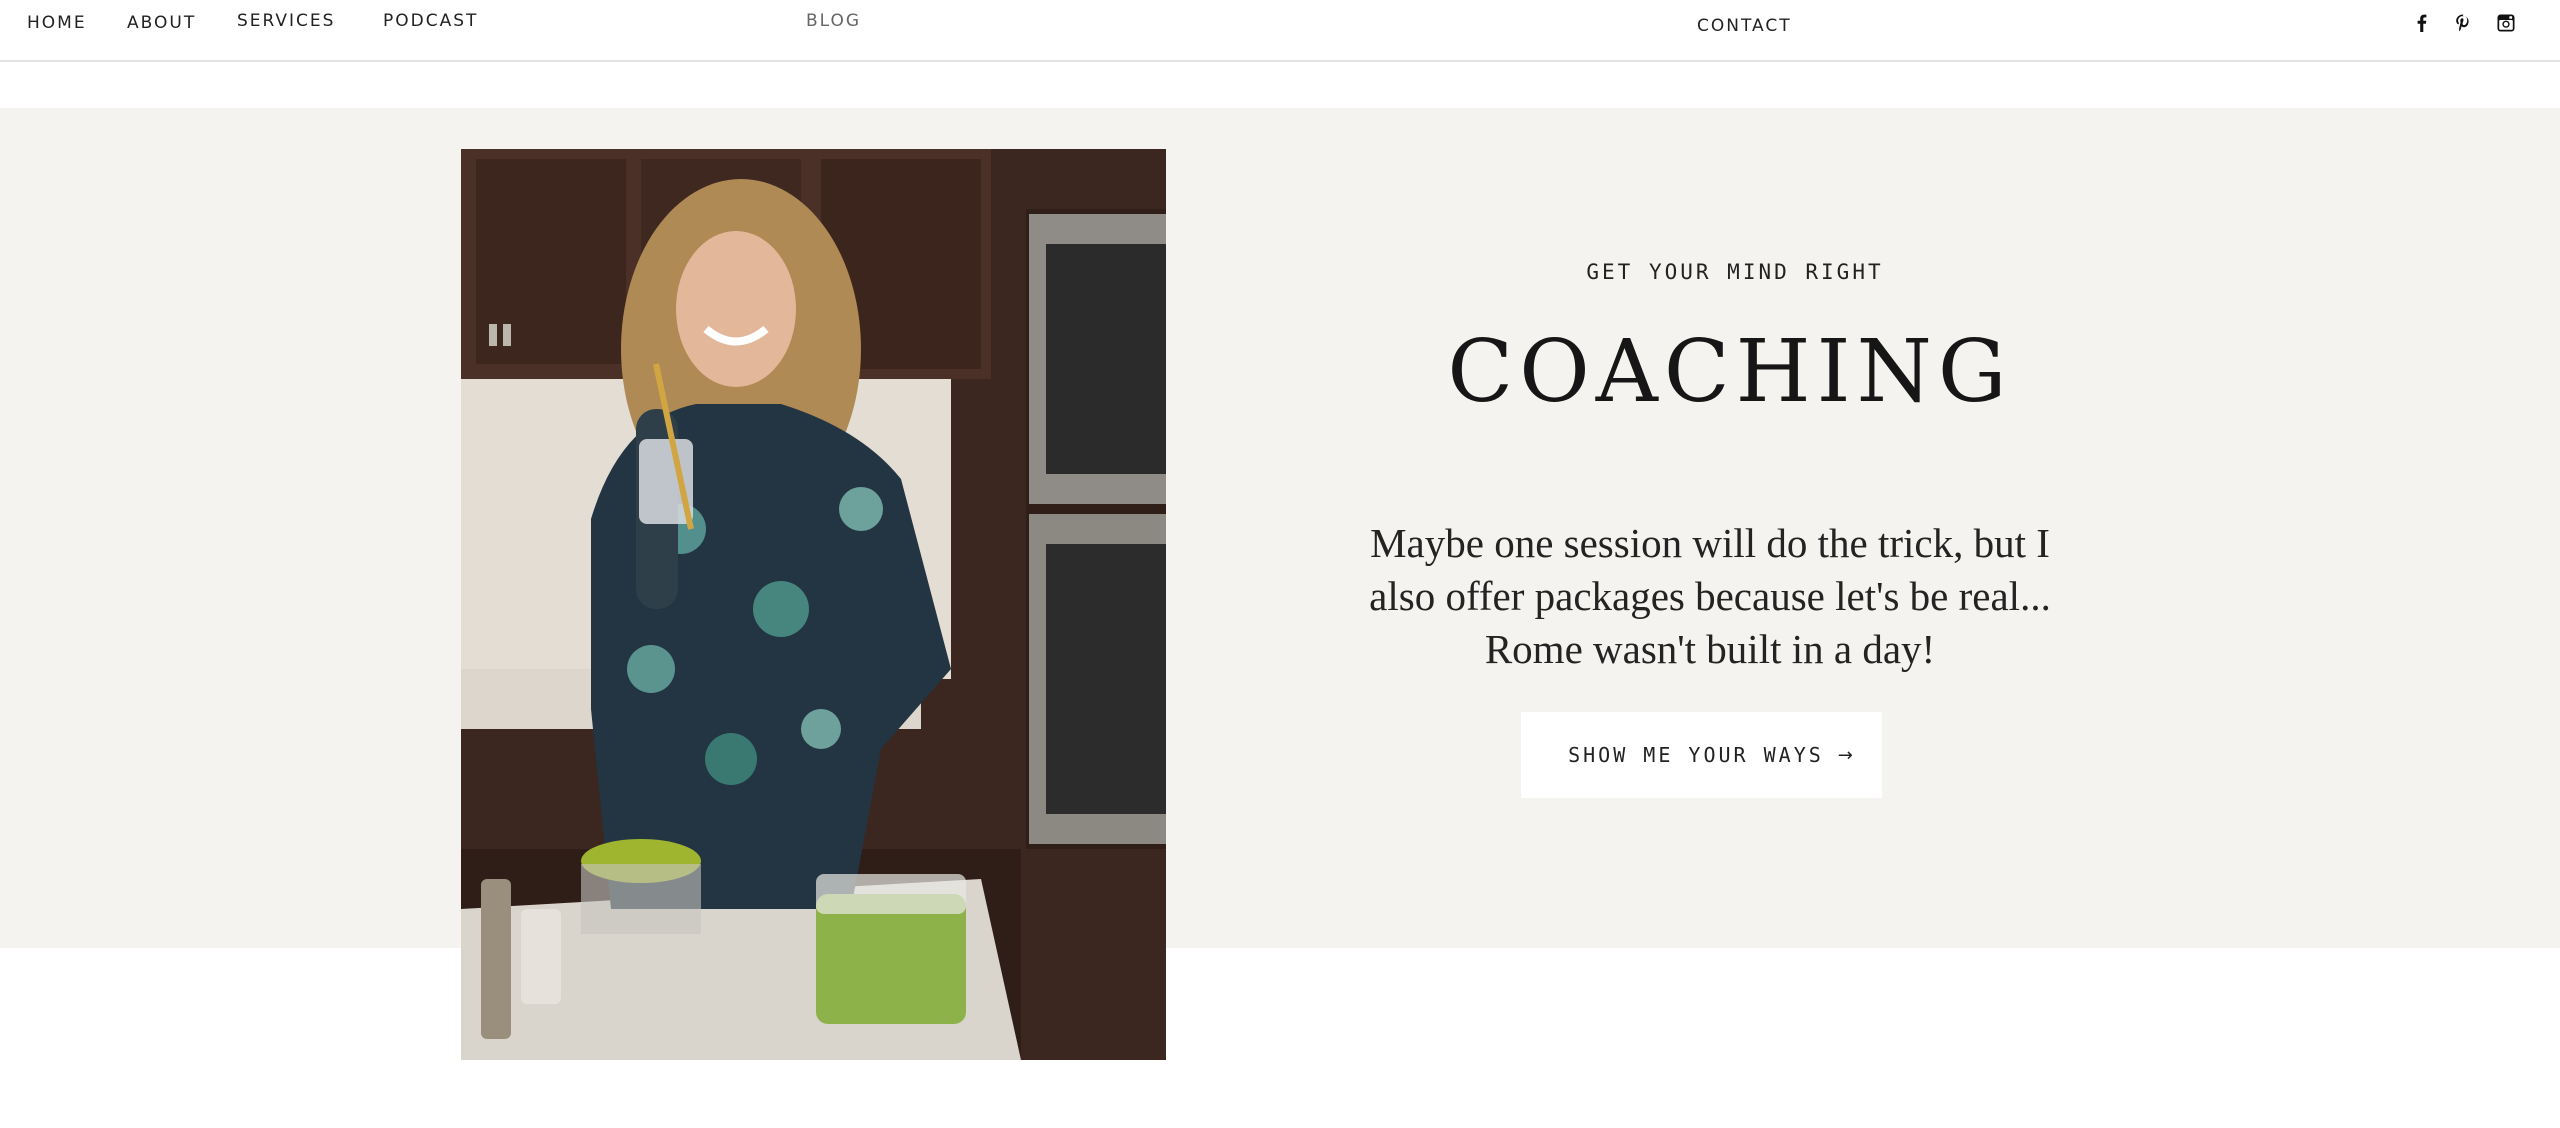 The height and width of the screenshot is (1128, 2560). I want to click on cta-label: SHOW ME YOUR WAYS, so click(1696, 755).